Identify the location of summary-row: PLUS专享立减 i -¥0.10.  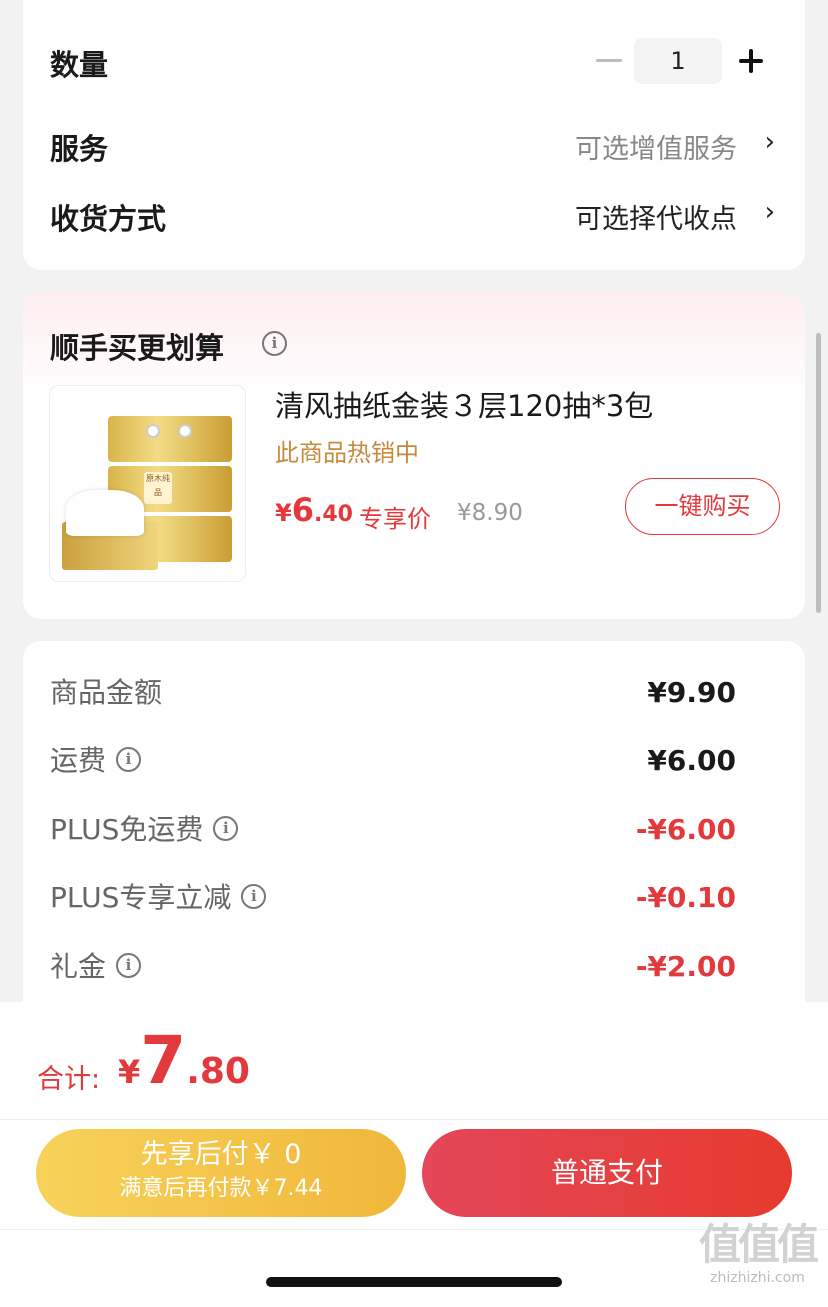
(393, 898).